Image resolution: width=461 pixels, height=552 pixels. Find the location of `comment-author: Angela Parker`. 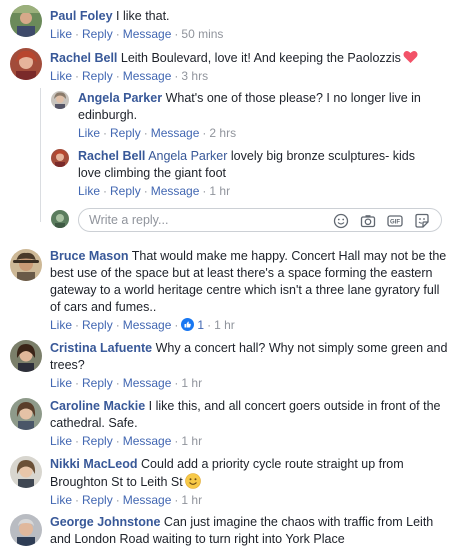

comment-author: Angela Parker is located at coordinates (120, 98).